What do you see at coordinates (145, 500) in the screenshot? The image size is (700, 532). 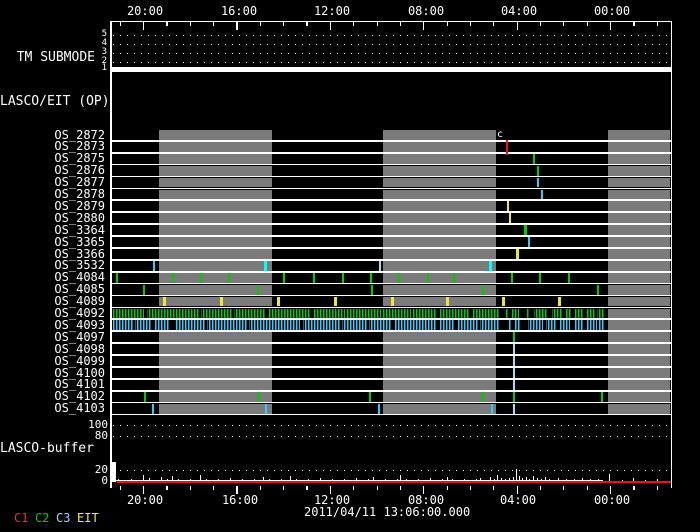 I see `bottom-axis-time-label: 20:00` at bounding box center [145, 500].